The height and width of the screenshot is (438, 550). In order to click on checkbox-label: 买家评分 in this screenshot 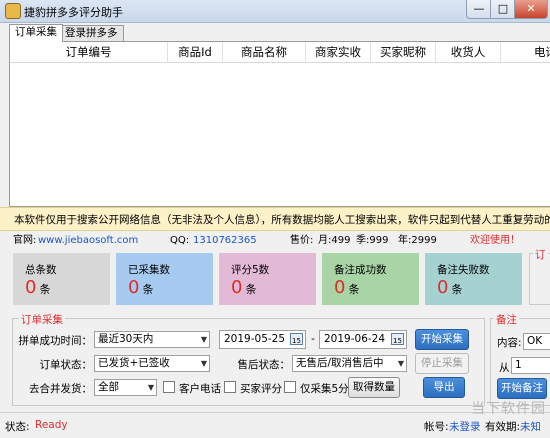, I will do `click(261, 389)`.